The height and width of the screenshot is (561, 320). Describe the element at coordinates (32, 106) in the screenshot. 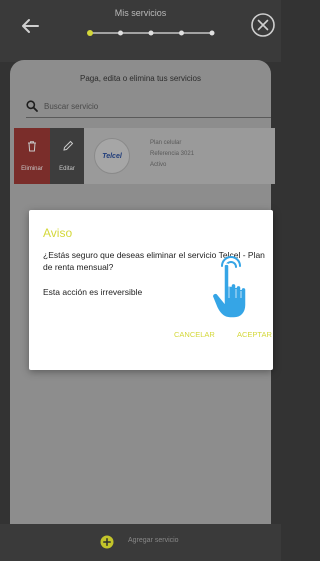

I see `search-icon` at that location.